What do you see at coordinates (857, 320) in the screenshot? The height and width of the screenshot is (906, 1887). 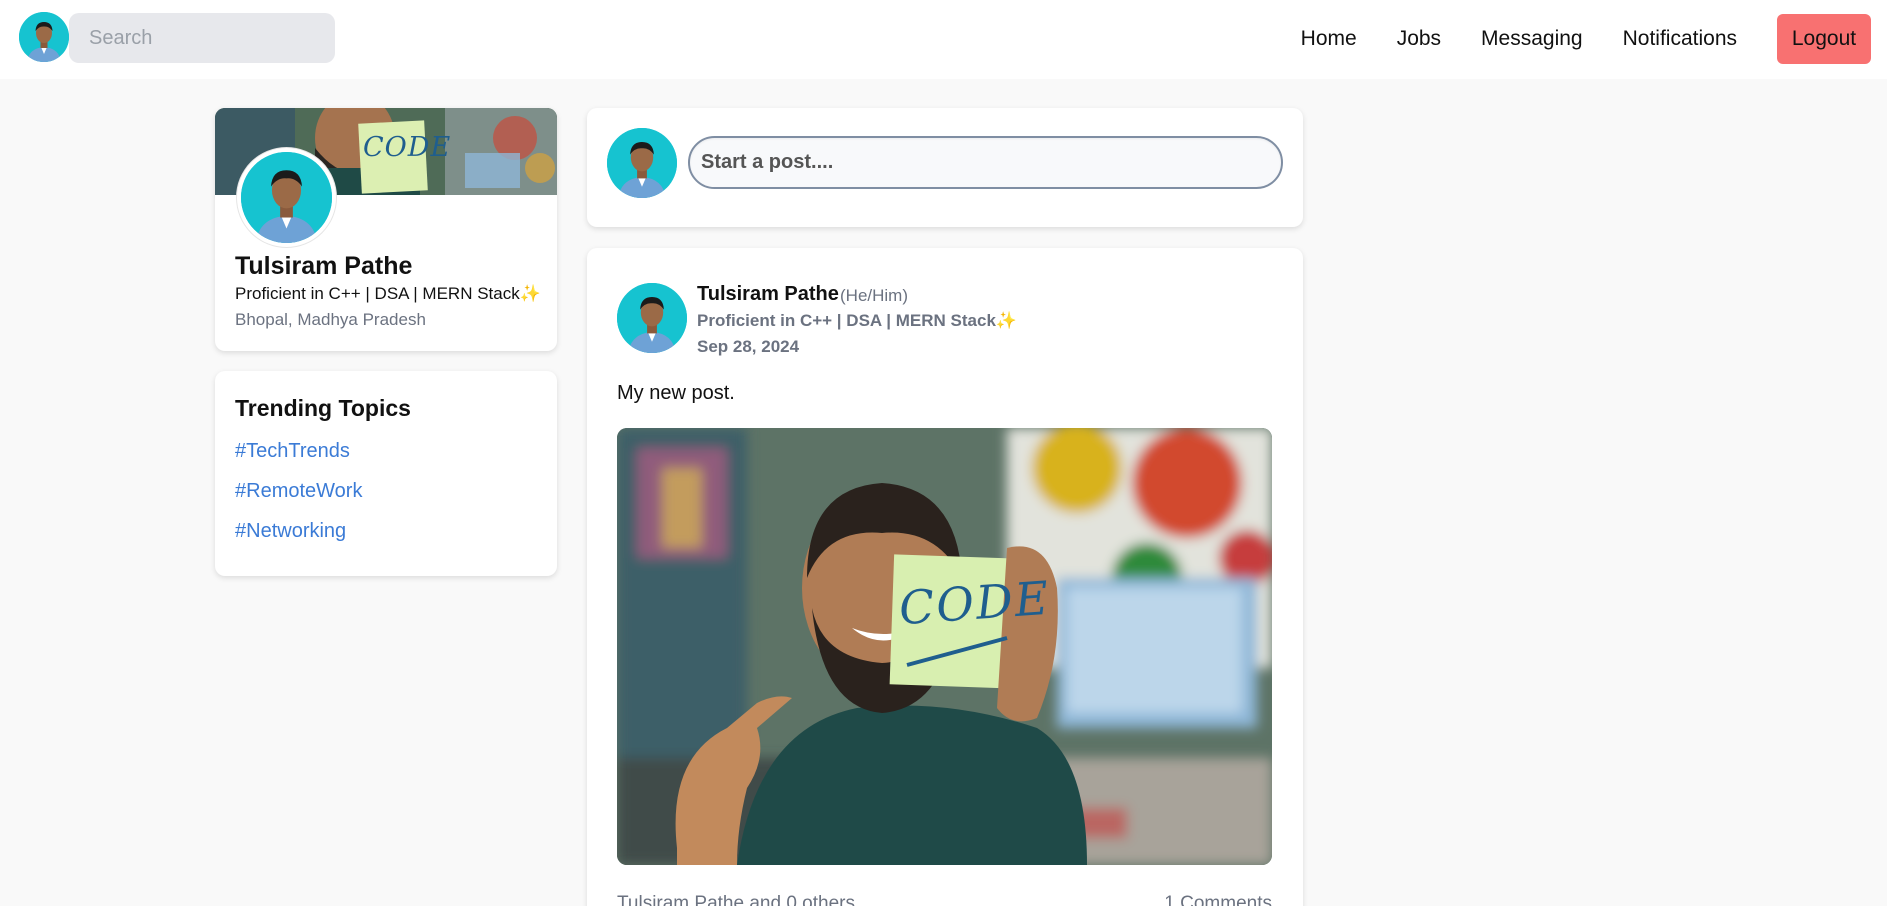 I see `post-author-headline: Proficient in C++ | DSA | MERN Stack✨` at bounding box center [857, 320].